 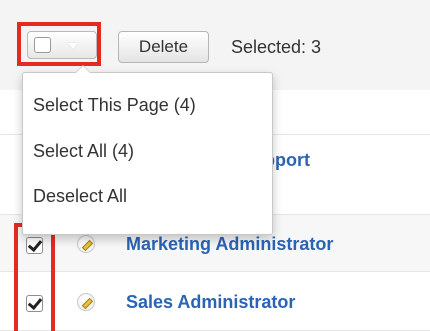 What do you see at coordinates (229, 244) in the screenshot?
I see `record-name-link: Marketing Administrator` at bounding box center [229, 244].